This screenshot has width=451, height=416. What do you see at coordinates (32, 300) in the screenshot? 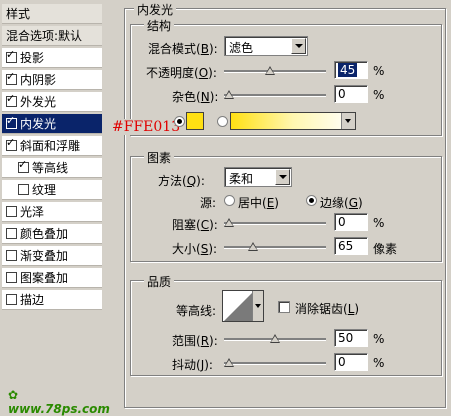
I see `style-item-label: 描边` at bounding box center [32, 300].